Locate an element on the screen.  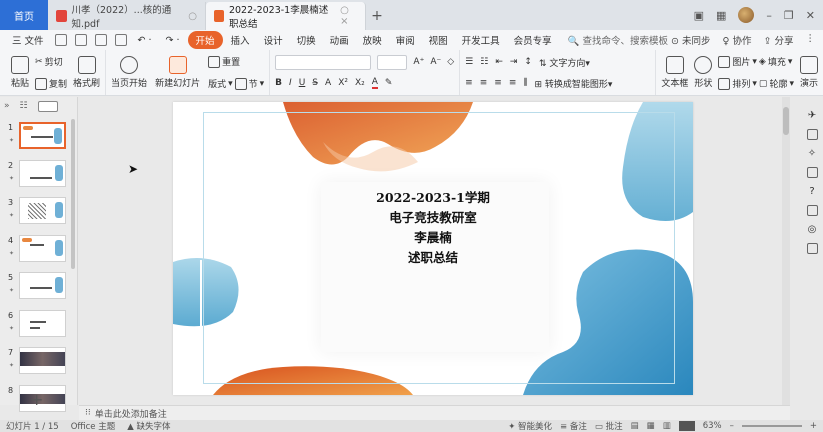
cut-button: ✂ 剪切 is located at coordinates (51, 62).